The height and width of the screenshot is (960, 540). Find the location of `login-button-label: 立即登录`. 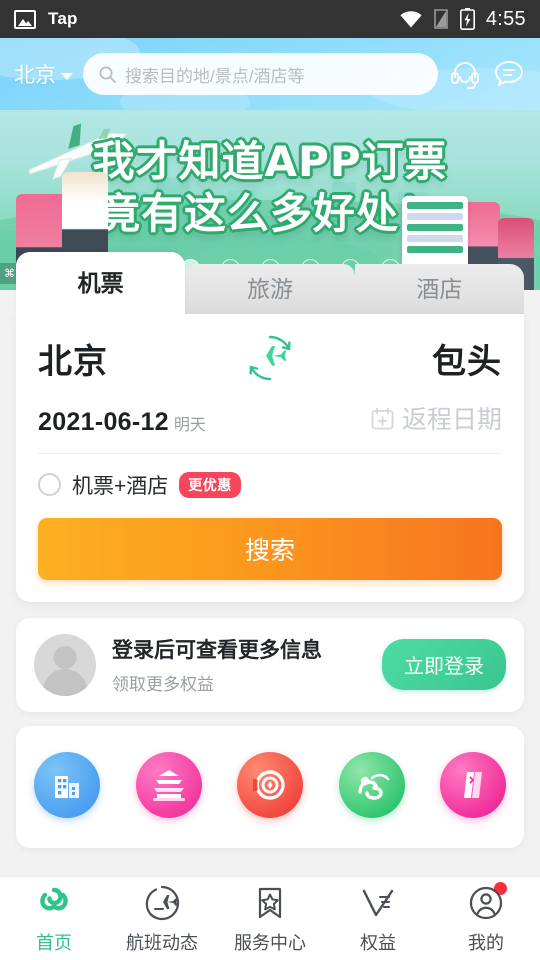

login-button-label: 立即登录 is located at coordinates (444, 667).